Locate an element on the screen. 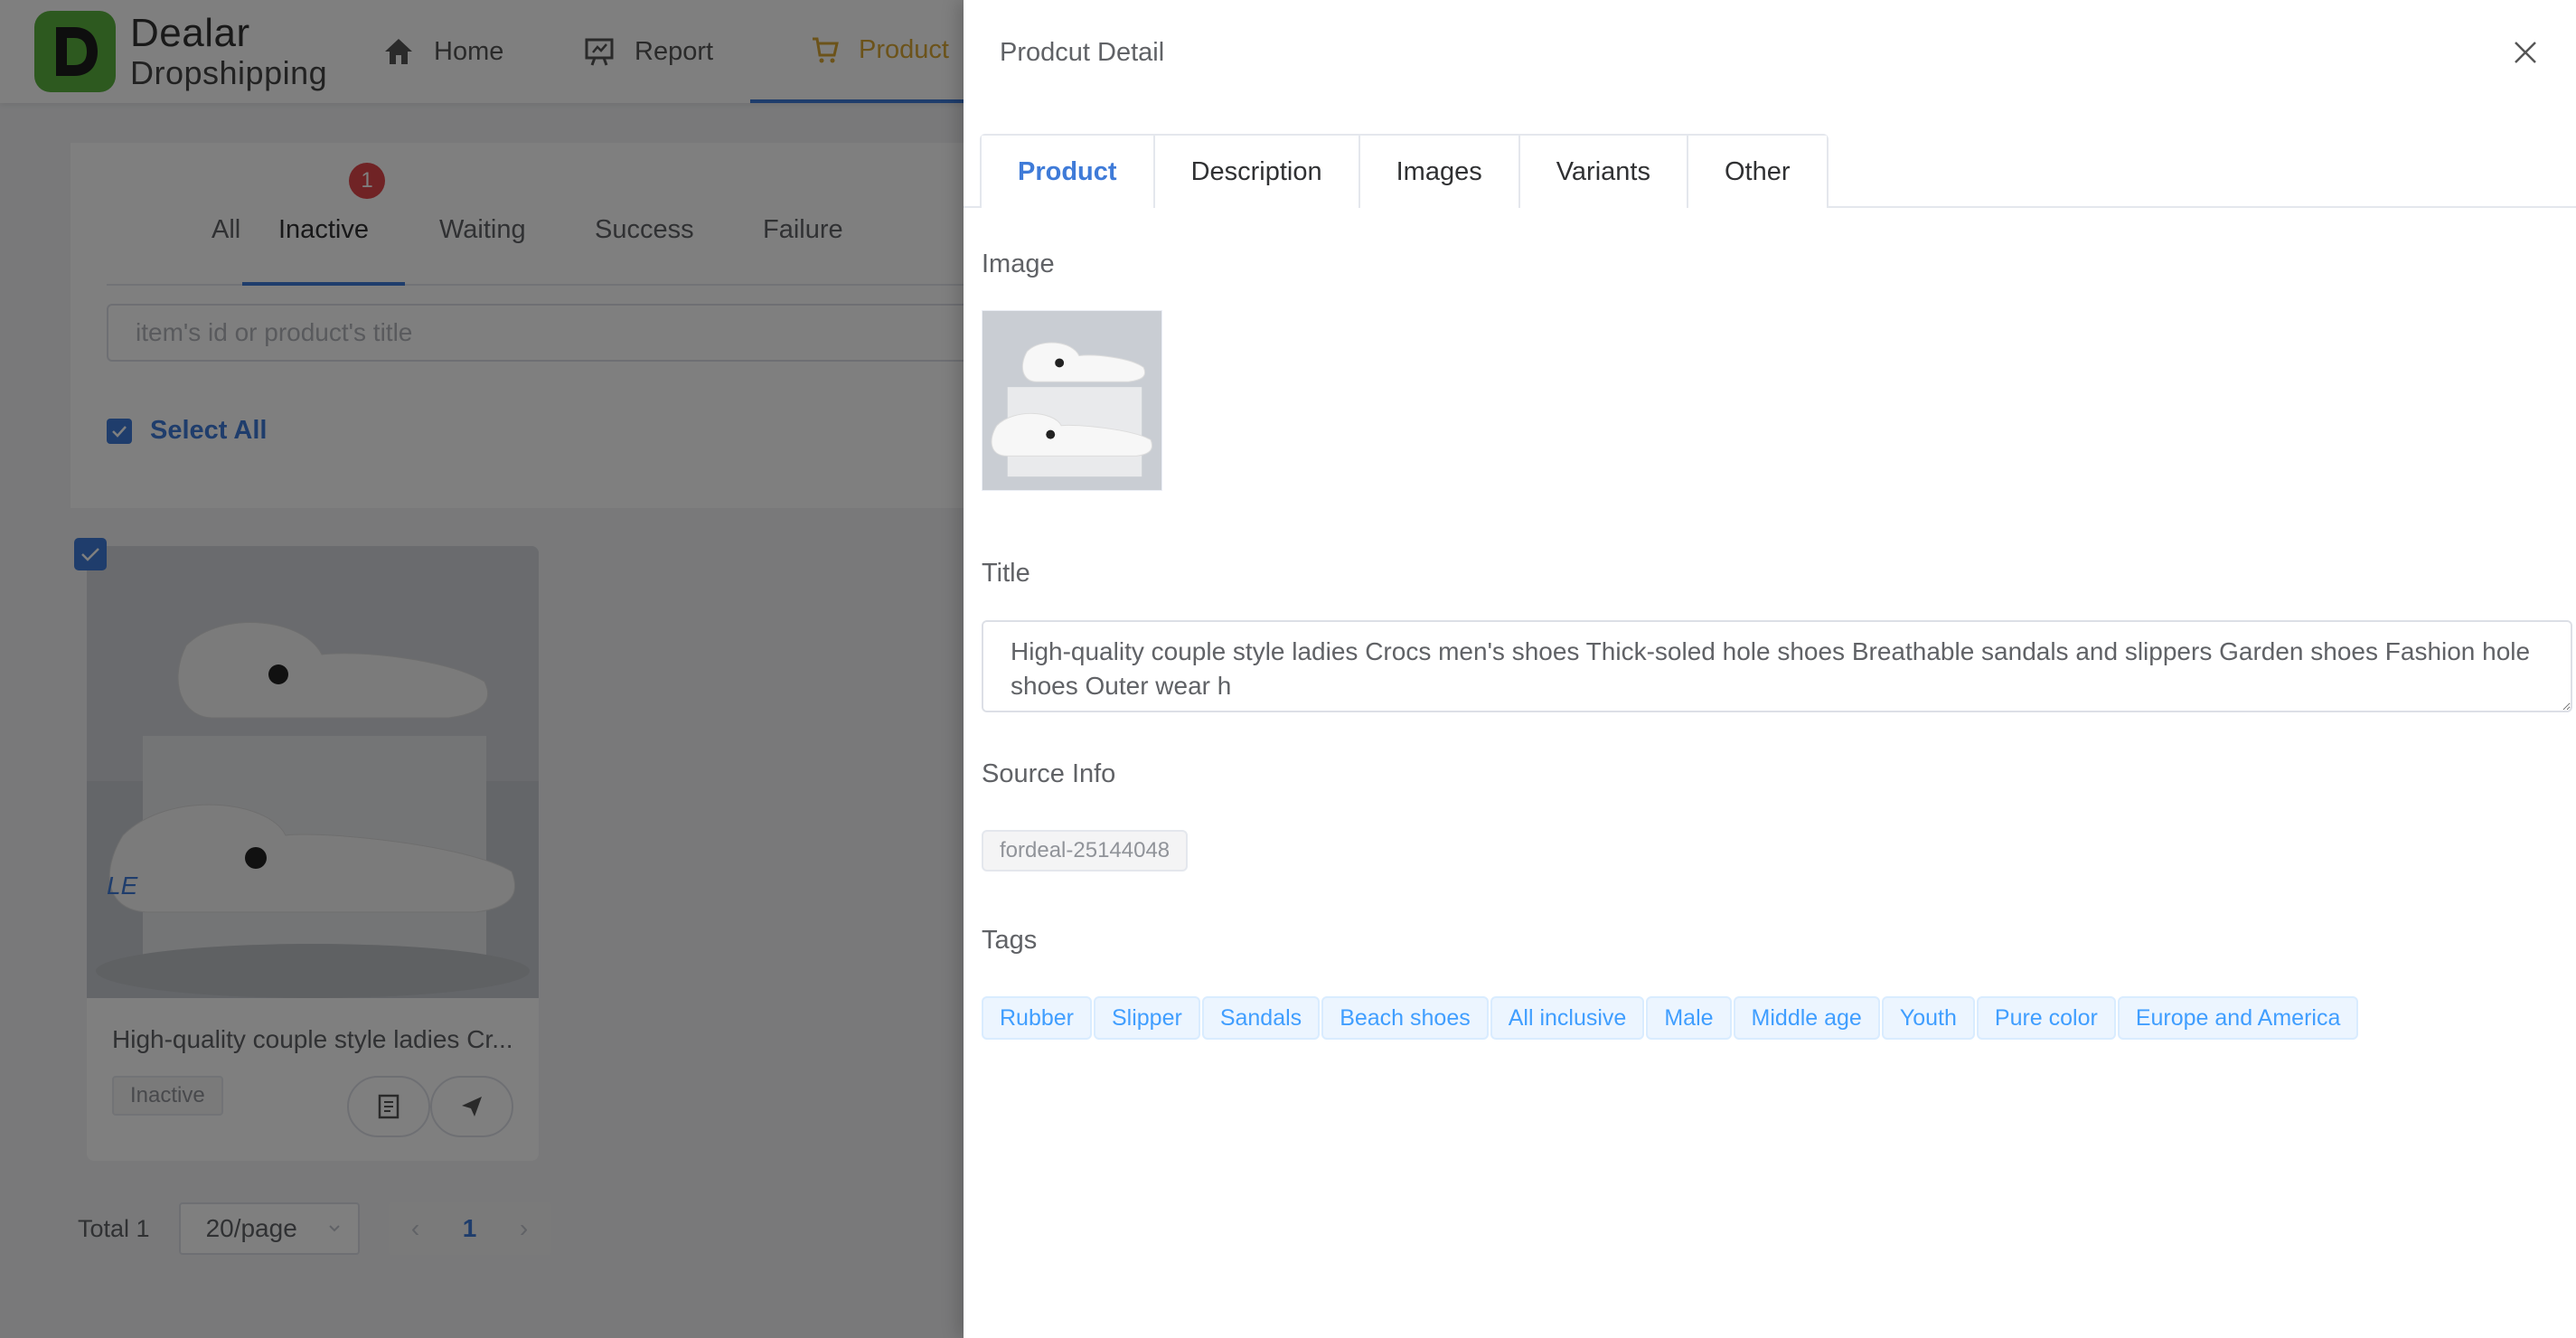 Image resolution: width=2576 pixels, height=1338 pixels. close-button is located at coordinates (2525, 52).